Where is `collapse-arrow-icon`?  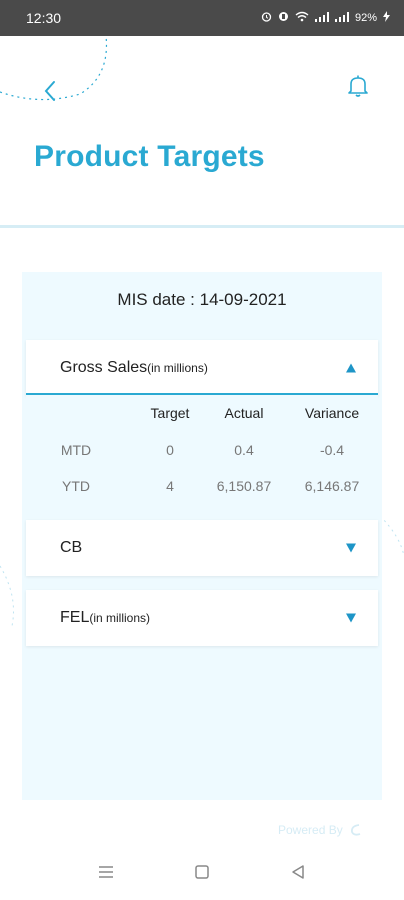
collapse-arrow-icon is located at coordinates (351, 368).